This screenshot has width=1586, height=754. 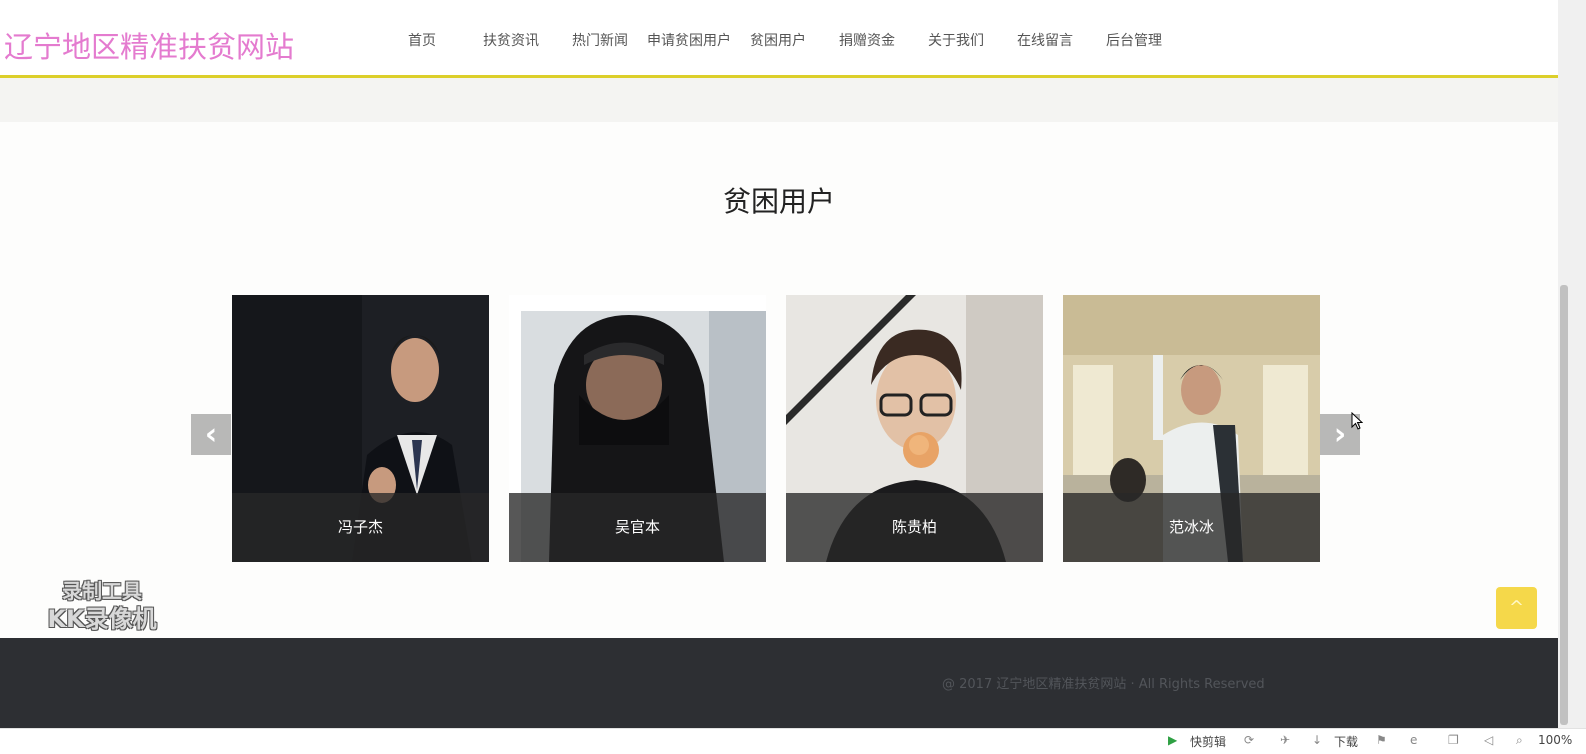 What do you see at coordinates (1134, 40) in the screenshot?
I see `nav-item-admin: 后台管理` at bounding box center [1134, 40].